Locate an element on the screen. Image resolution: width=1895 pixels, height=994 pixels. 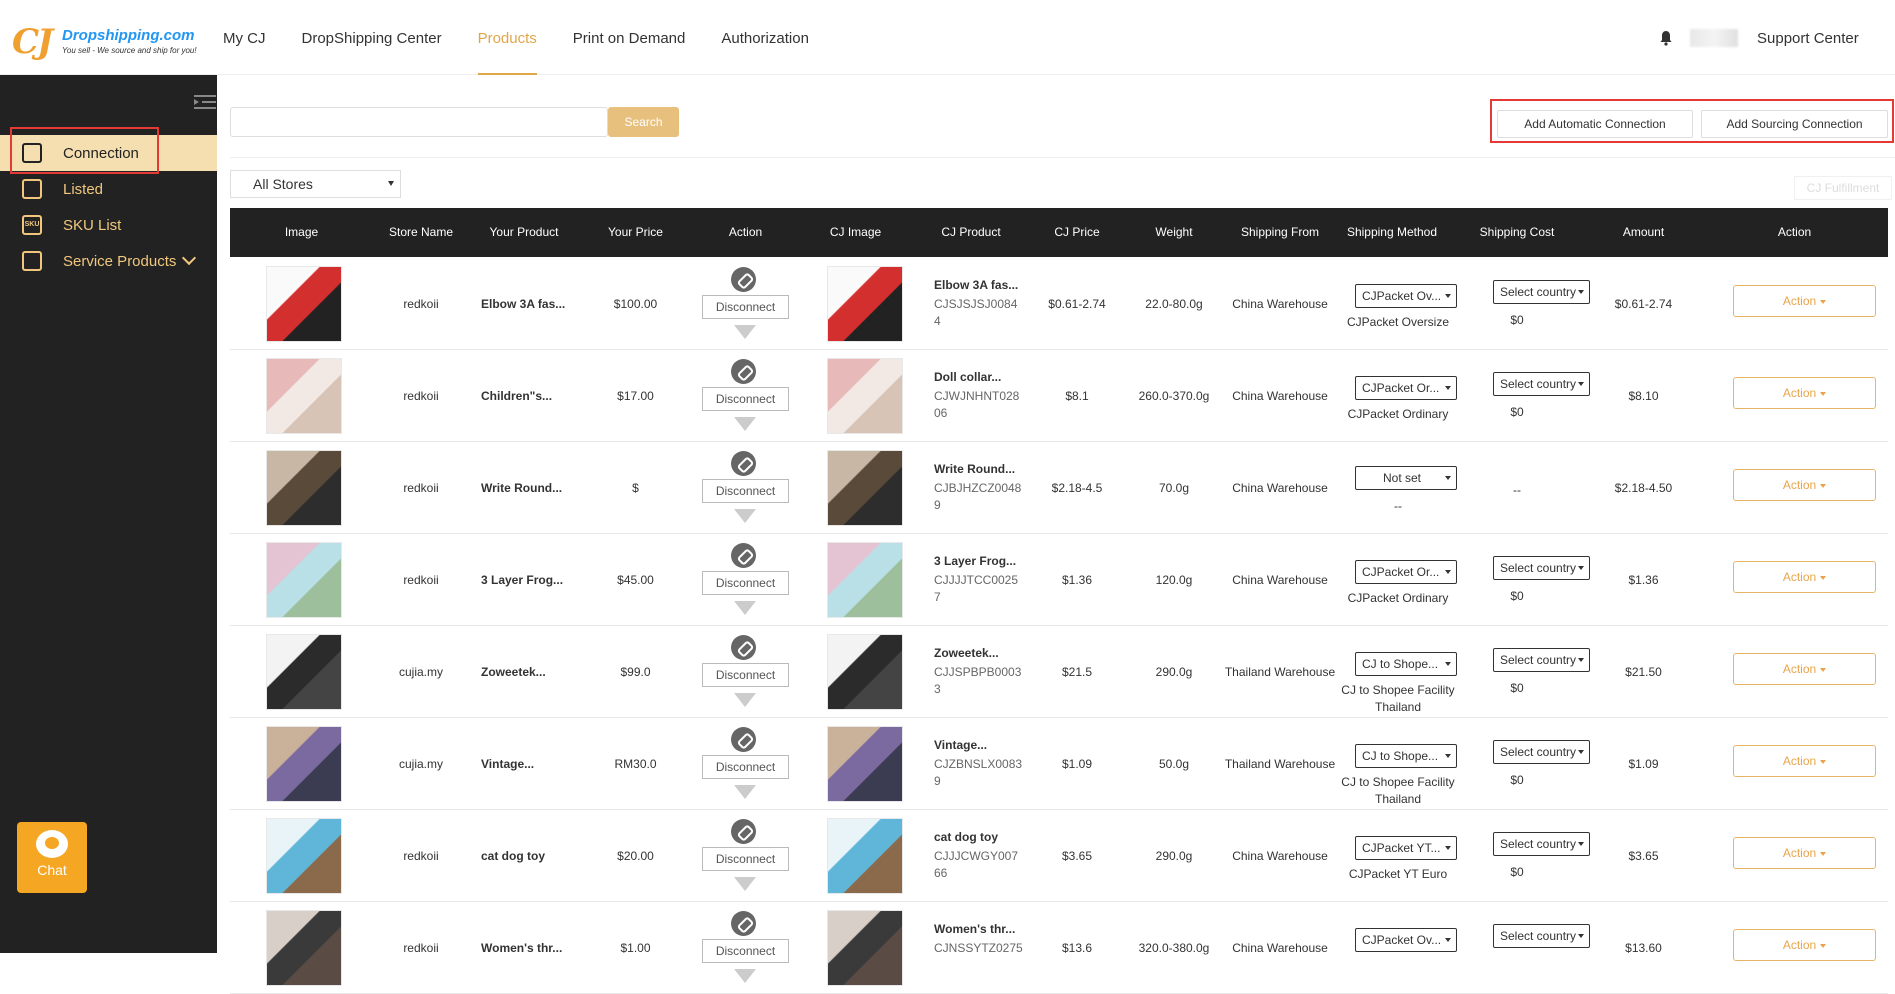
nav-authorization: Authorization is located at coordinates (765, 37).